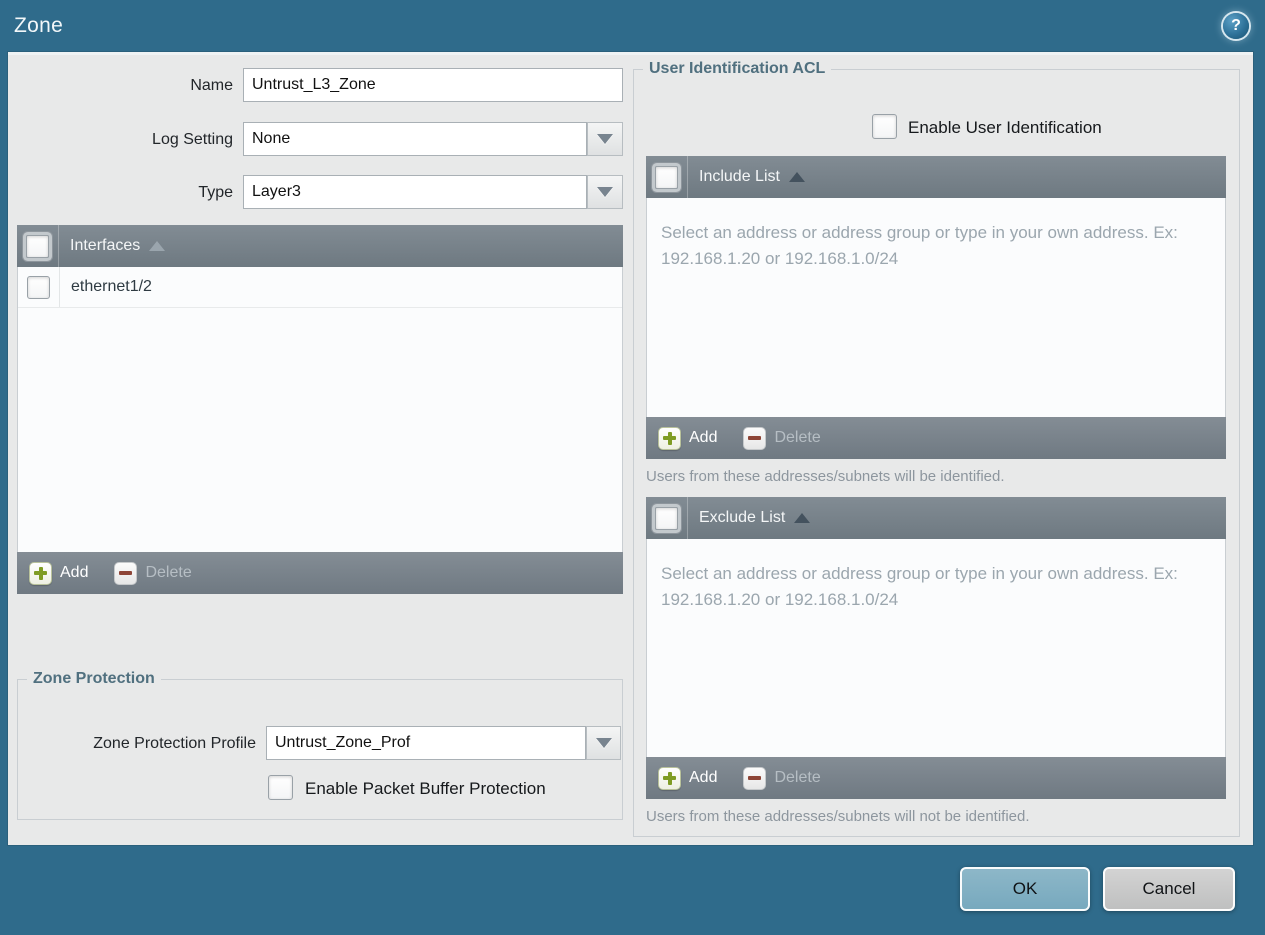 Image resolution: width=1265 pixels, height=935 pixels. I want to click on delete-exclude-button: Delete, so click(782, 778).